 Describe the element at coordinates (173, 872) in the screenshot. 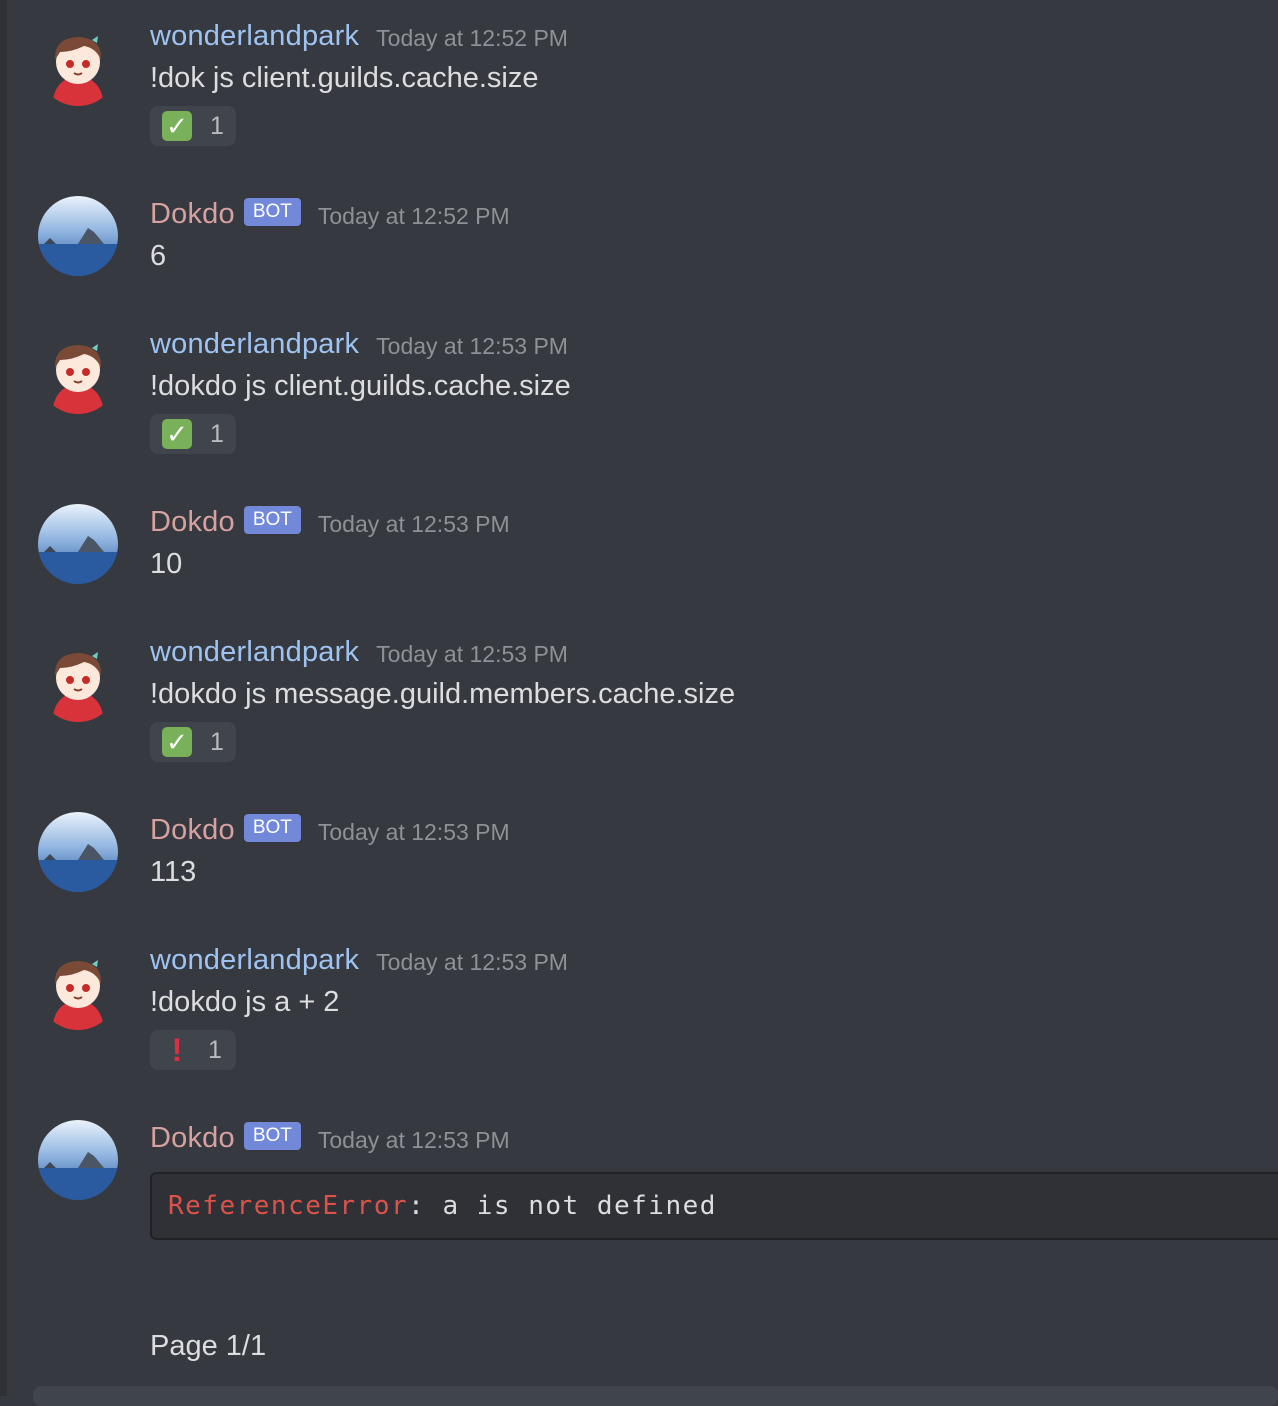

I see `message-content: 113` at that location.